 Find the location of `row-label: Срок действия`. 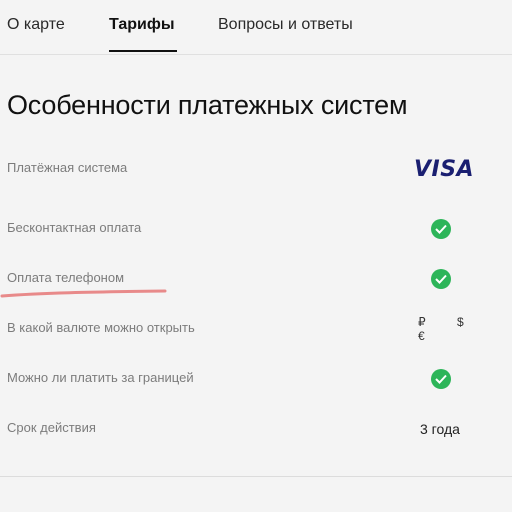

row-label: Срок действия is located at coordinates (51, 427).